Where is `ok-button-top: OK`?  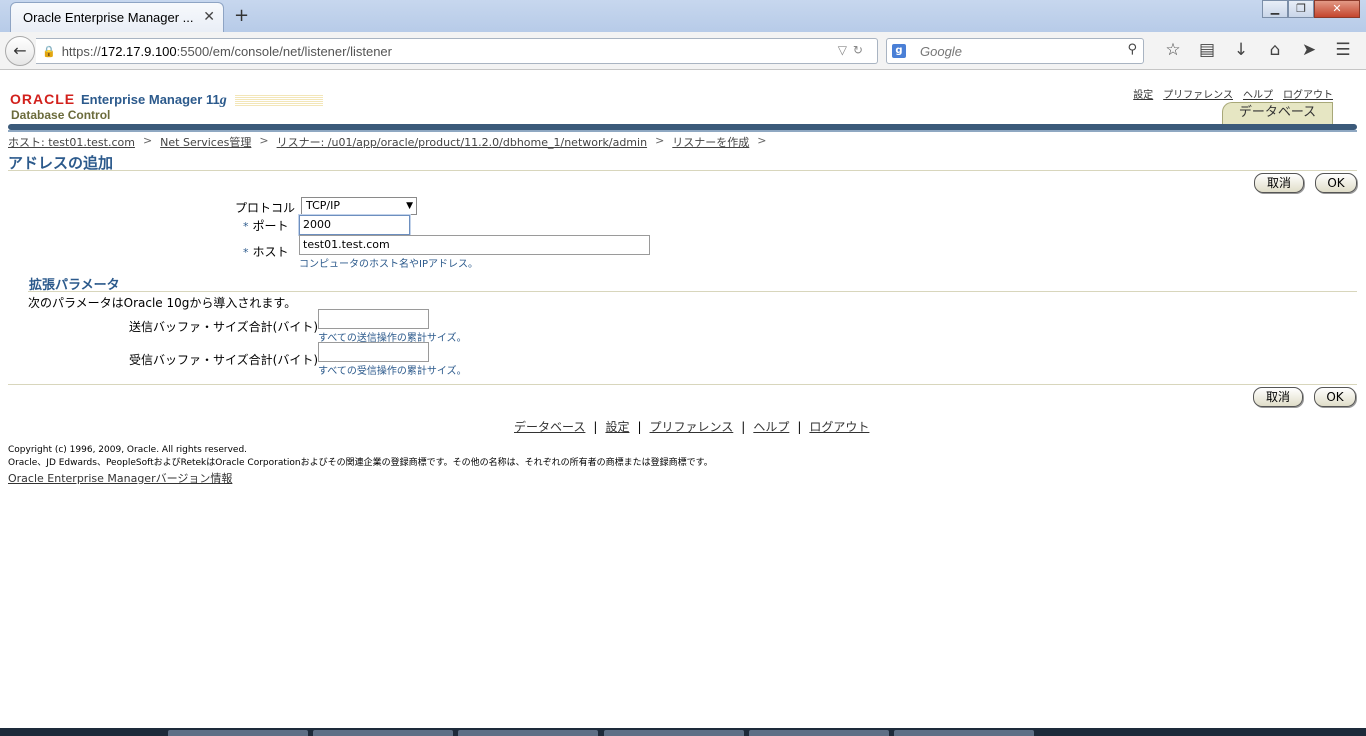 ok-button-top: OK is located at coordinates (1336, 183).